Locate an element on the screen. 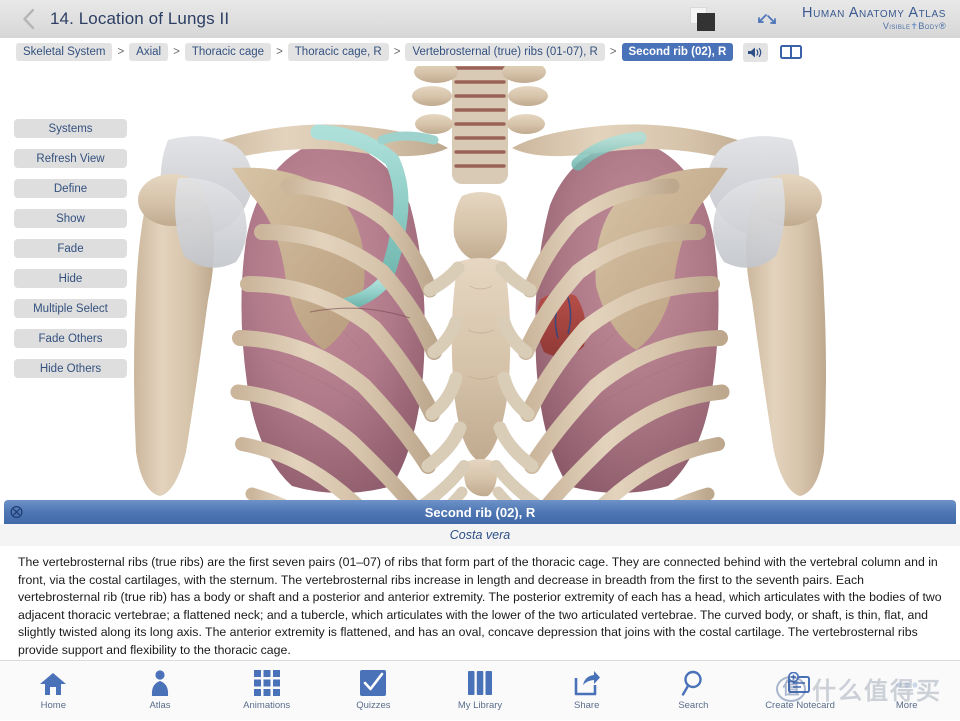 Image resolution: width=960 pixels, height=721 pixels. hide-others-button: Hide Others is located at coordinates (70, 368).